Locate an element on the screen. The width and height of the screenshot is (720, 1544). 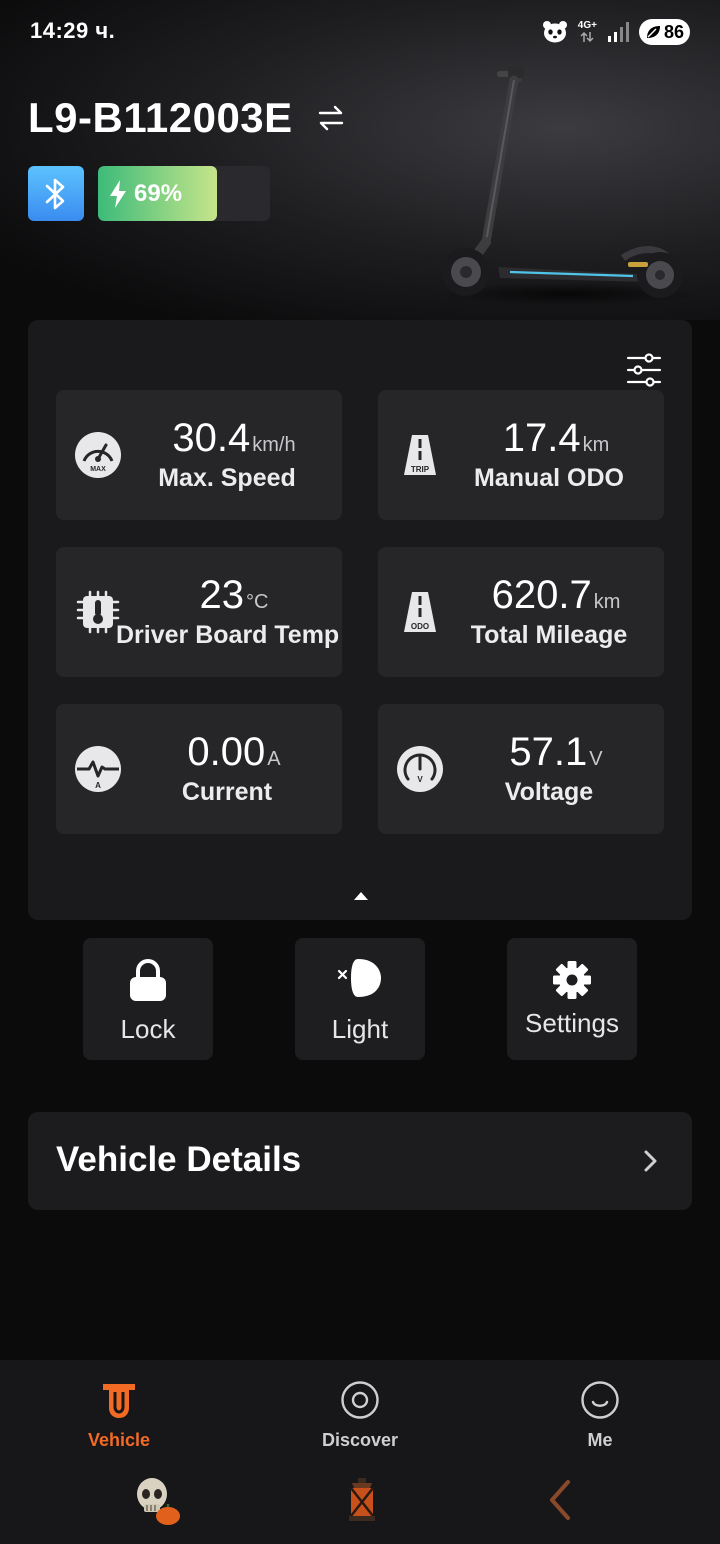
svg-text: TRIP is located at coordinates (420, 469).